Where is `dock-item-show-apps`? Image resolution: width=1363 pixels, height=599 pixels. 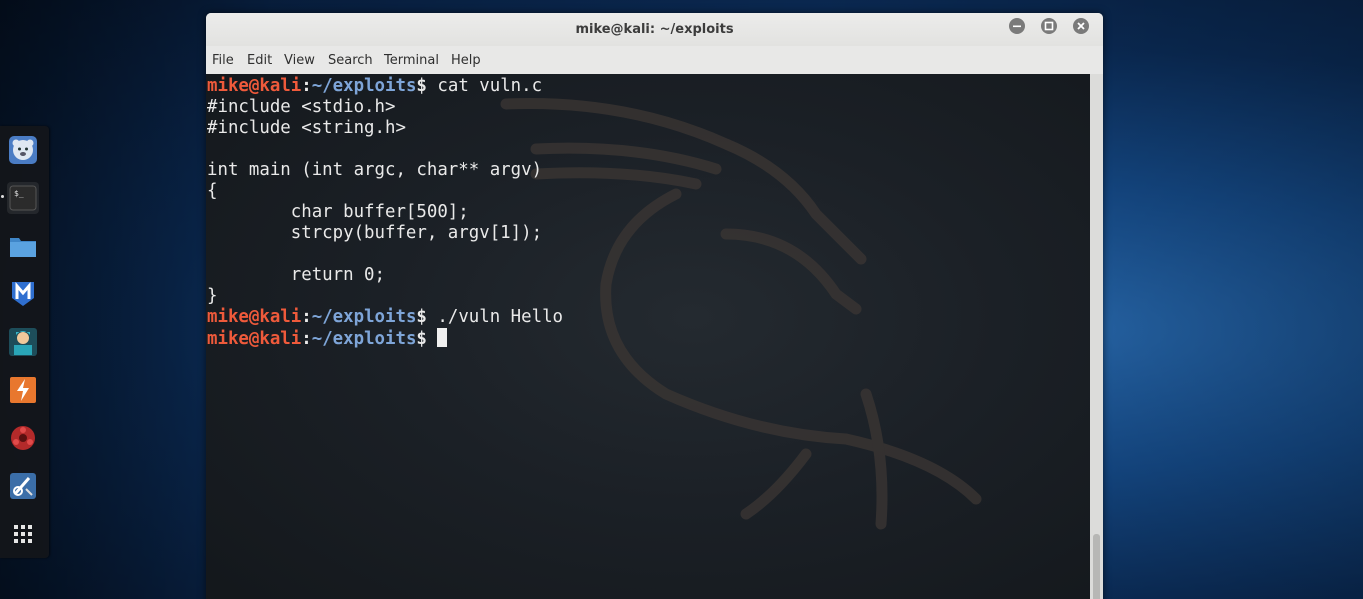 dock-item-show-apps is located at coordinates (23, 534).